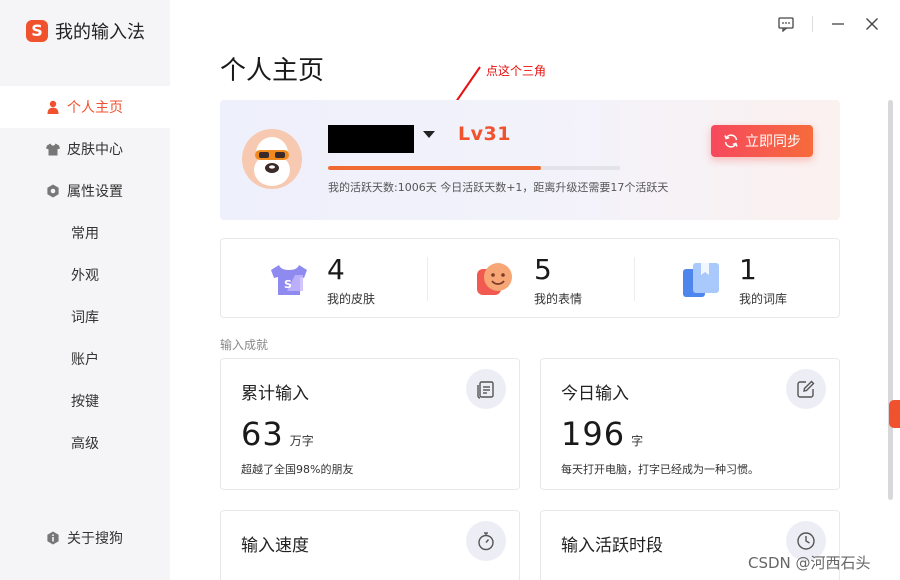 This screenshot has width=900, height=580. I want to click on person-icon, so click(53, 107).